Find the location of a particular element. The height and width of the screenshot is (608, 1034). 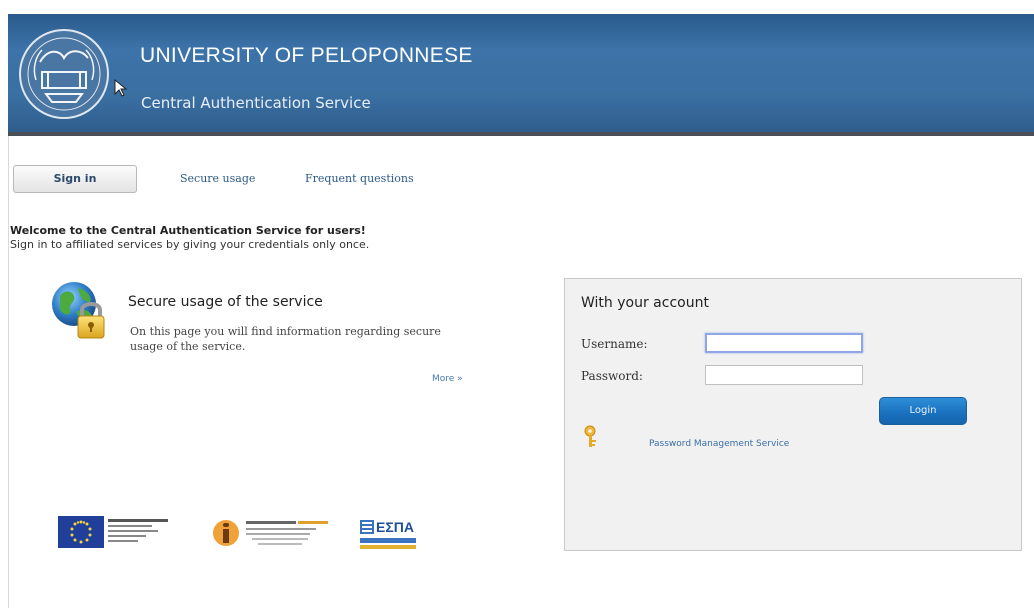

tab-sign-in: Sign in is located at coordinates (75, 179).